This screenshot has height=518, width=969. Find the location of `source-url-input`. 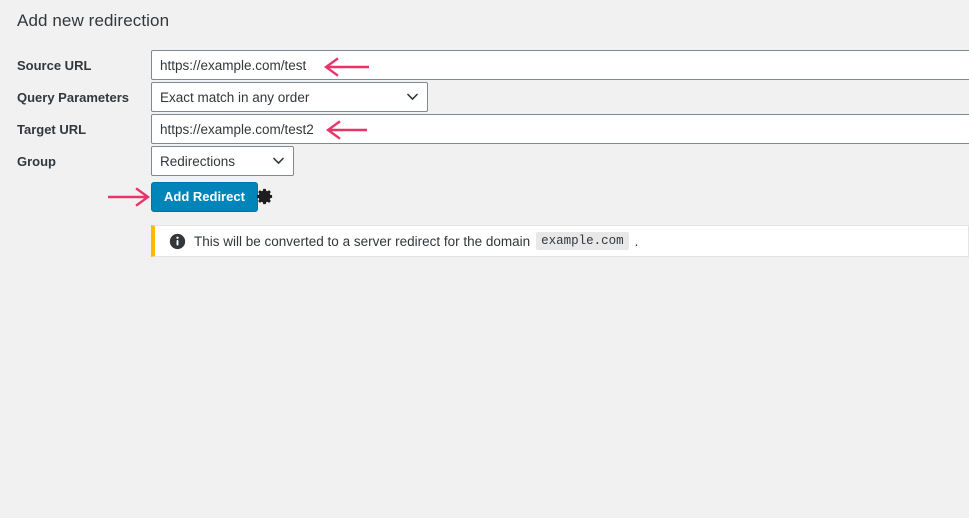

source-url-input is located at coordinates (560, 65).